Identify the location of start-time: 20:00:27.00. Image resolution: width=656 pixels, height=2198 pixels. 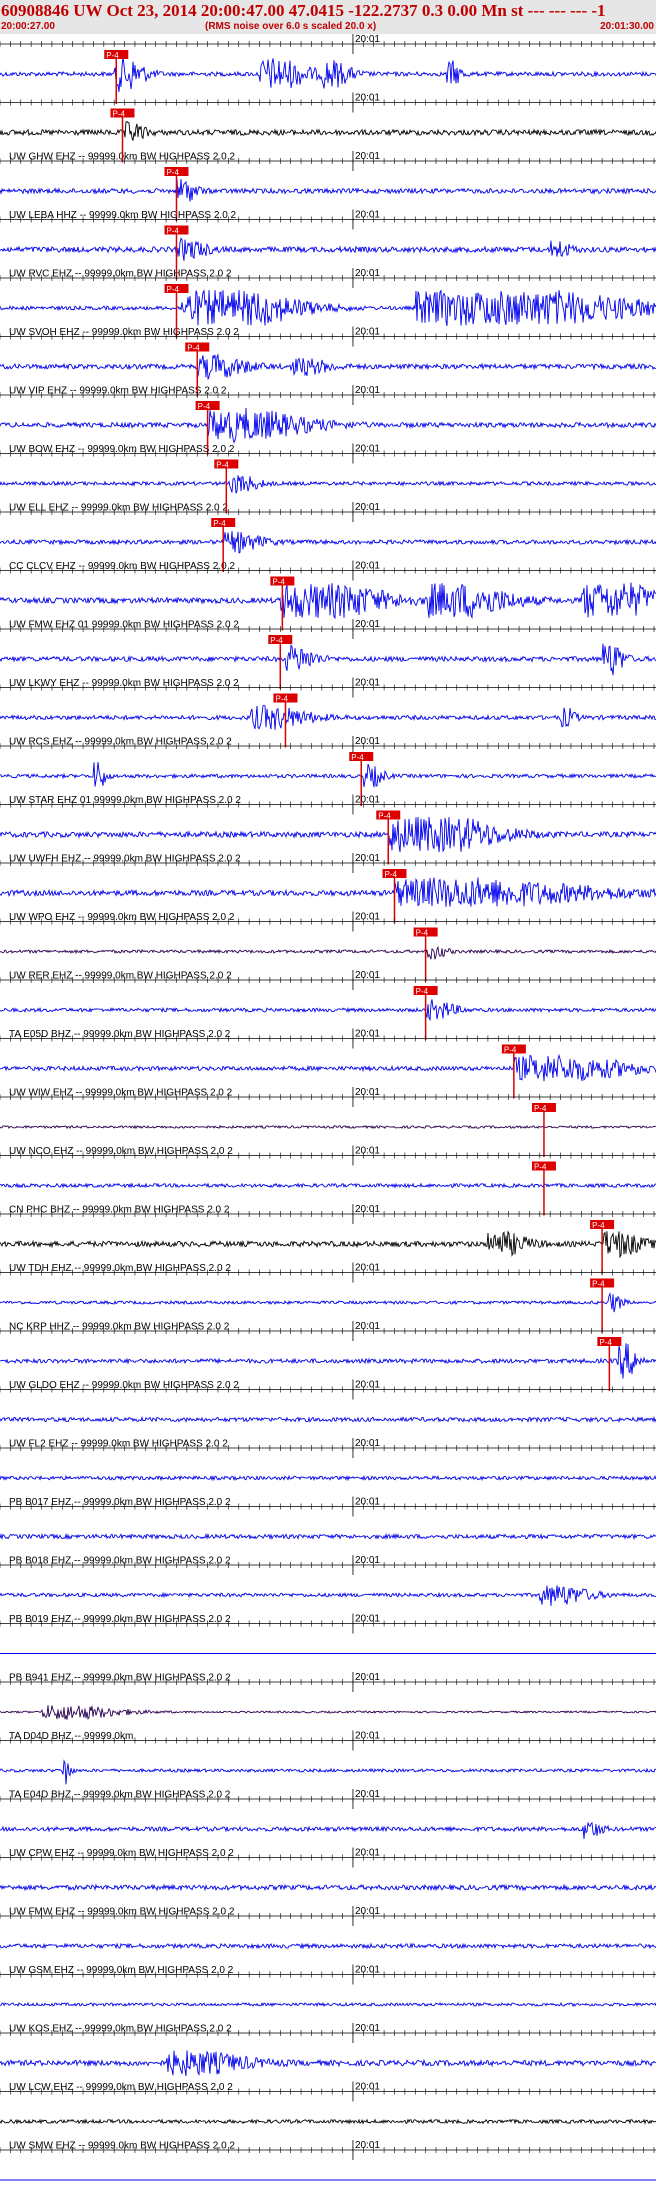
(28, 26).